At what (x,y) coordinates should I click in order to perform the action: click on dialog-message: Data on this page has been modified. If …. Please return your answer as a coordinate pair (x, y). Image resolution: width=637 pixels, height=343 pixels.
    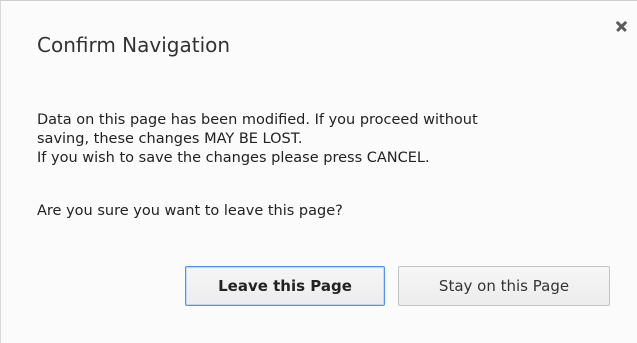
    Looking at the image, I should click on (322, 139).